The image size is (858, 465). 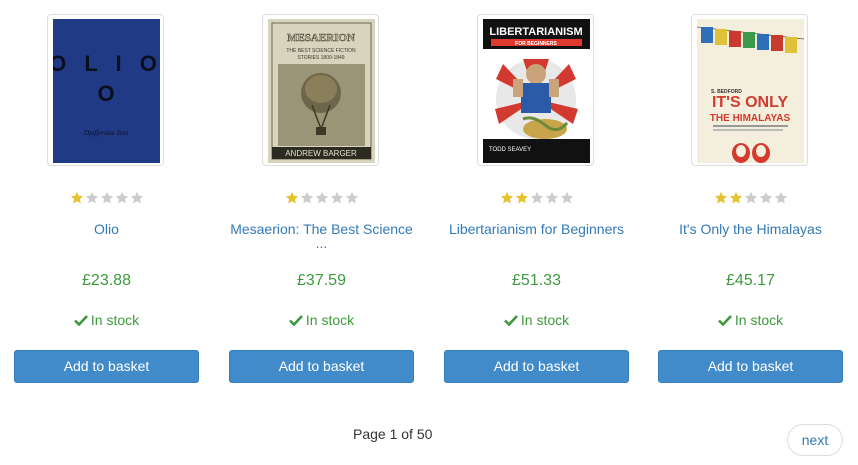 I want to click on svg-text: IT'S ONLY, so click(x=750, y=102).